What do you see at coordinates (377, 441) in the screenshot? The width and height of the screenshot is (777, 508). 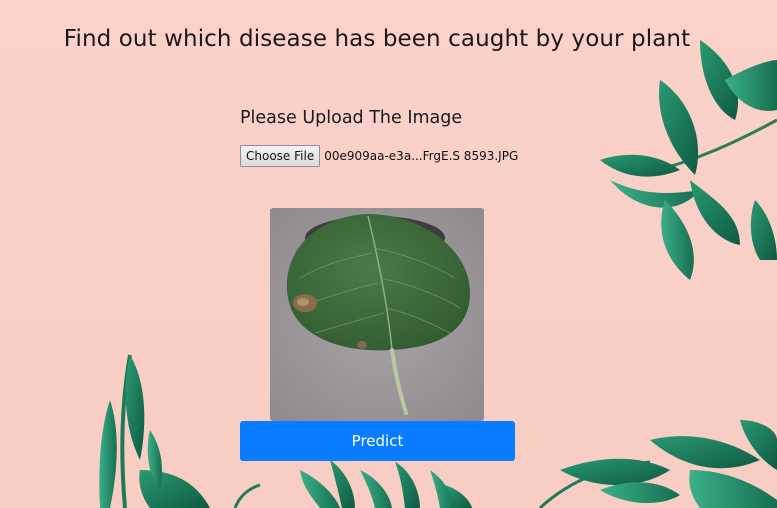 I see `predict-button: Predict` at bounding box center [377, 441].